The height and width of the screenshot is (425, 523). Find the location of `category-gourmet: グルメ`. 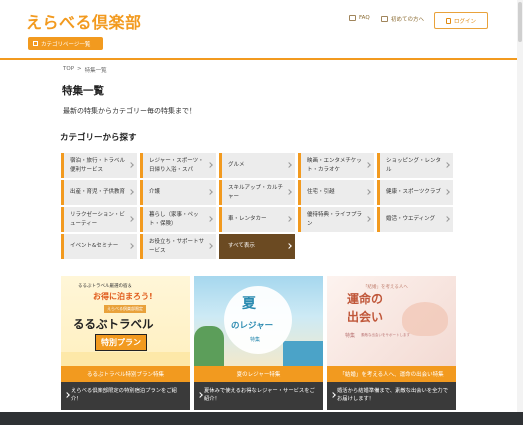

category-gourmet: グルメ is located at coordinates (257, 165).